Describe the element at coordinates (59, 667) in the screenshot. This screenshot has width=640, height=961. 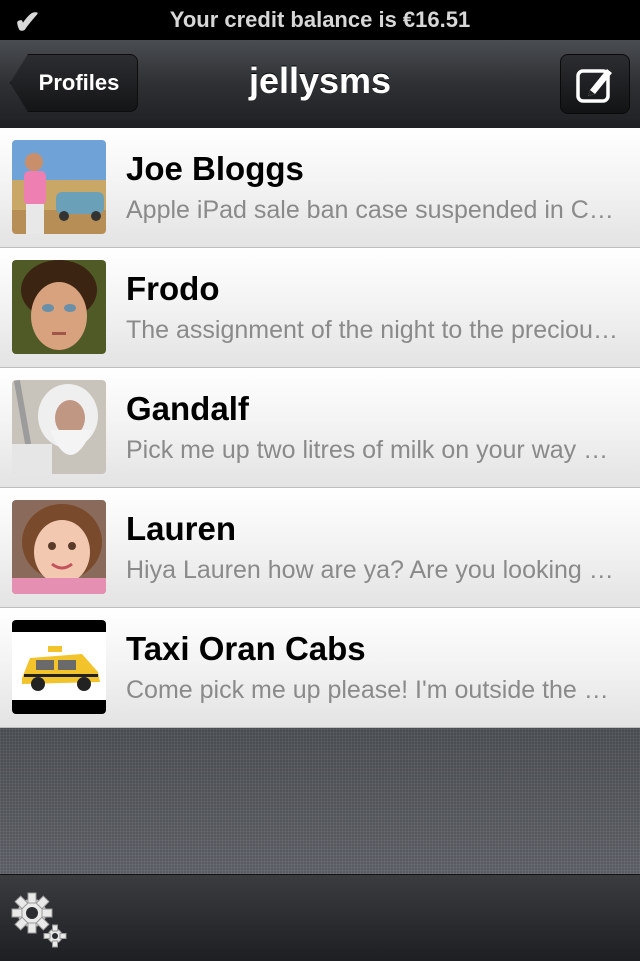
I see `taxi-avatar` at that location.